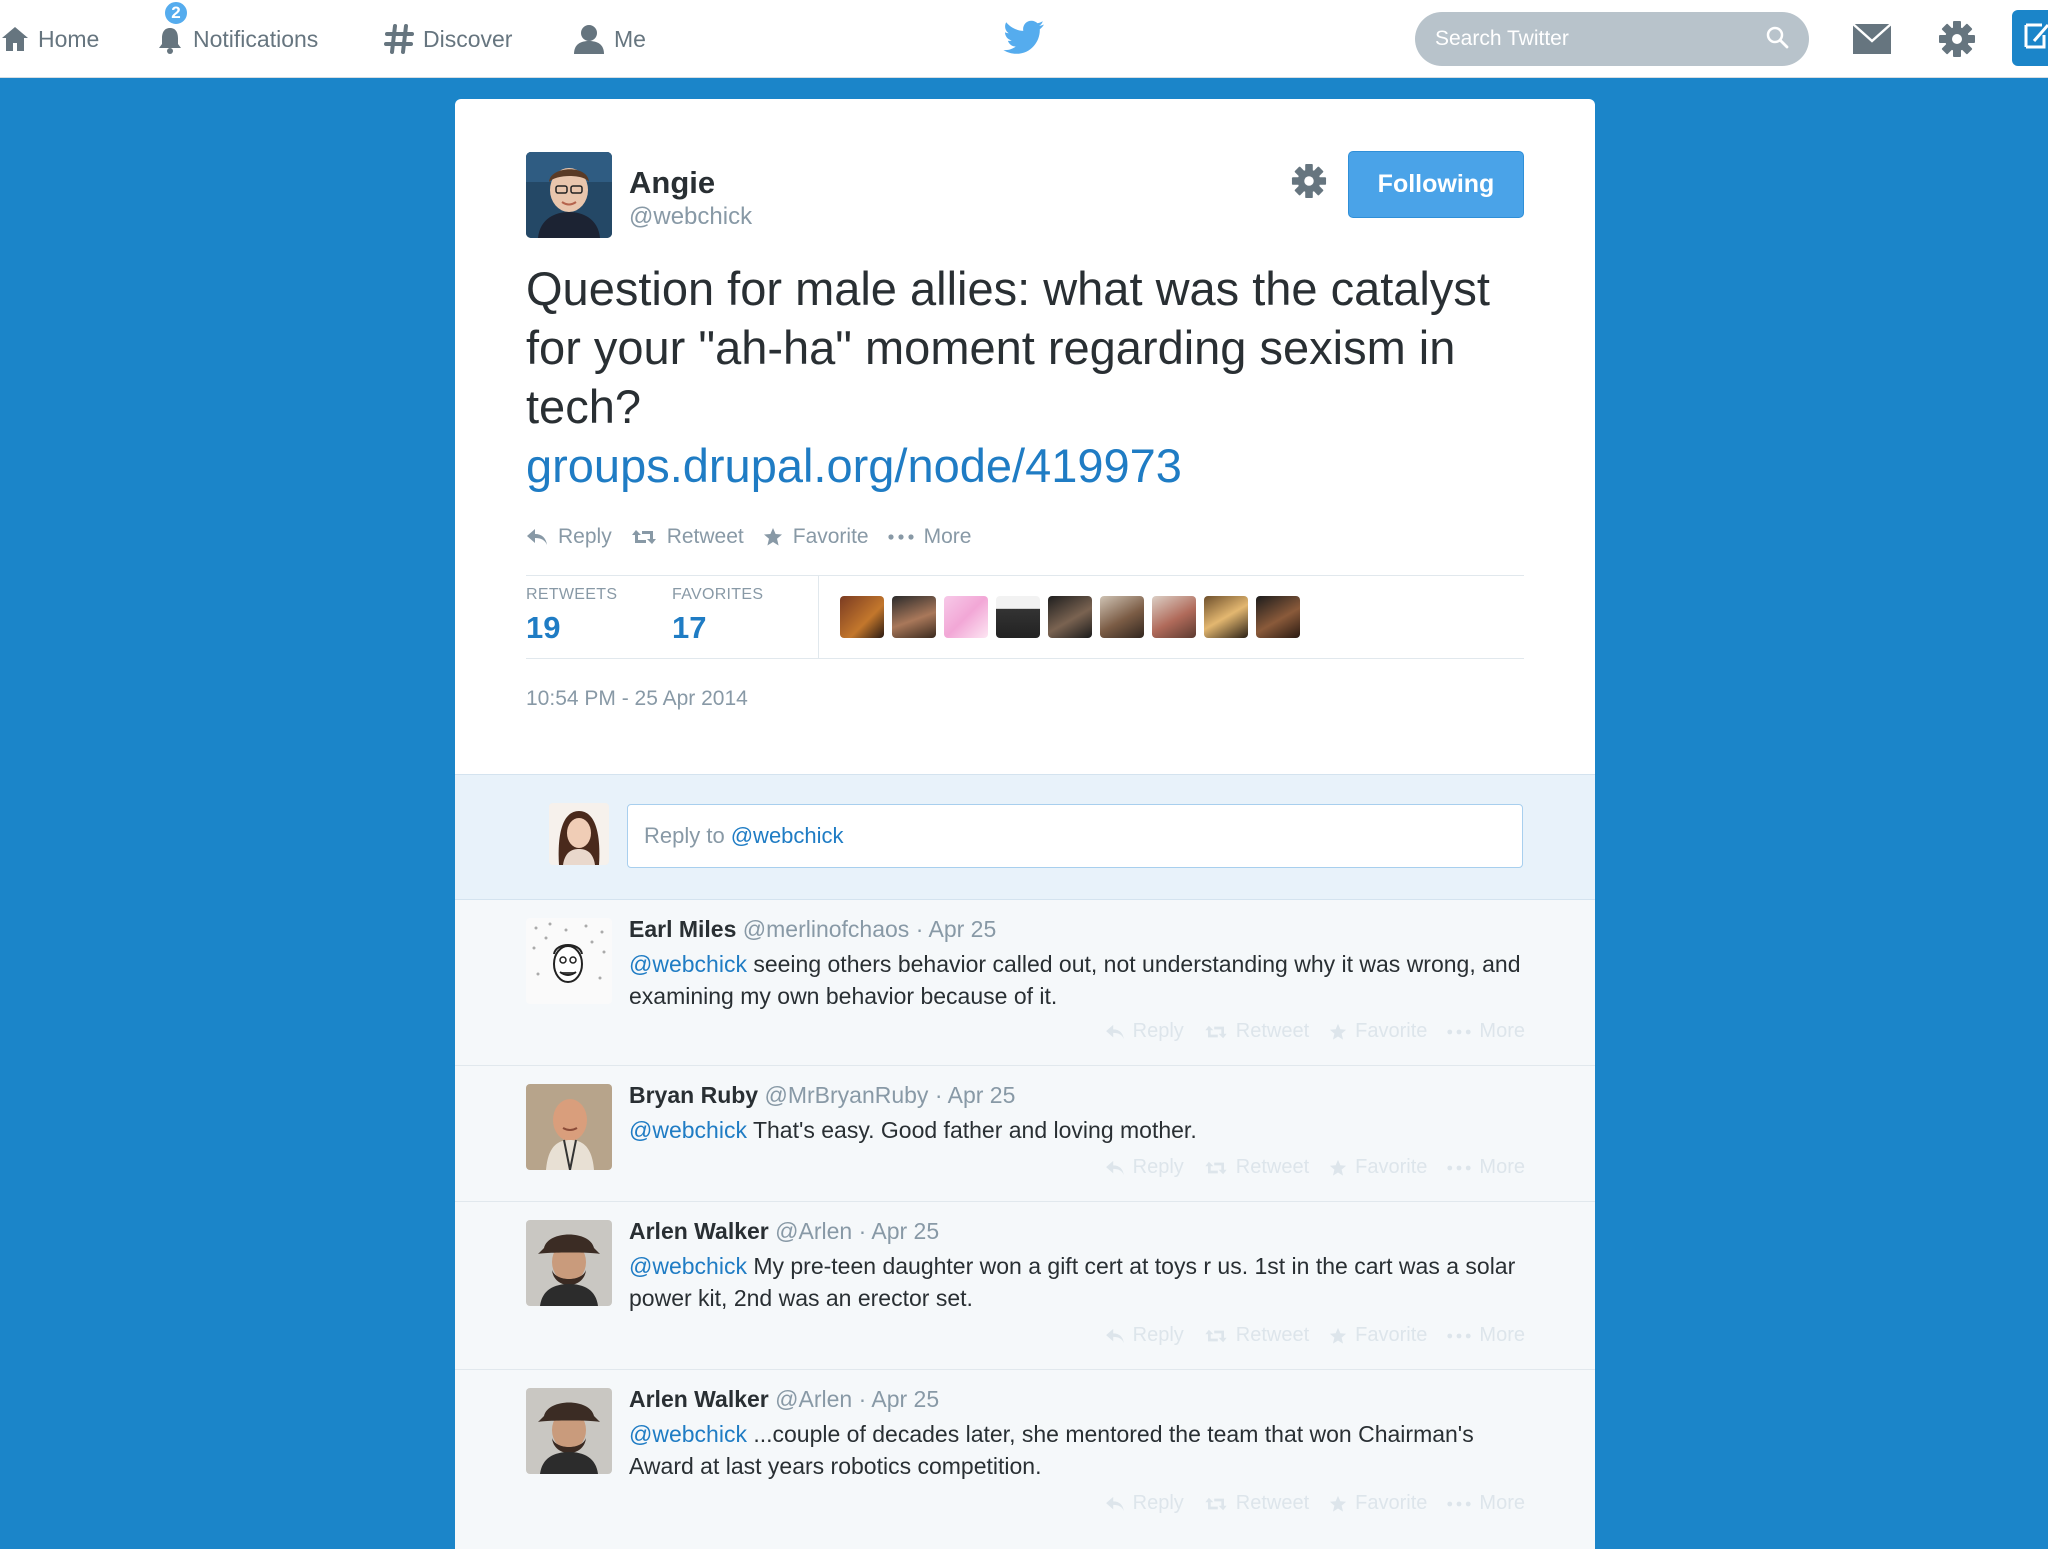 The image size is (2048, 1549). What do you see at coordinates (1158, 1335) in the screenshot?
I see `reply-label: Reply` at bounding box center [1158, 1335].